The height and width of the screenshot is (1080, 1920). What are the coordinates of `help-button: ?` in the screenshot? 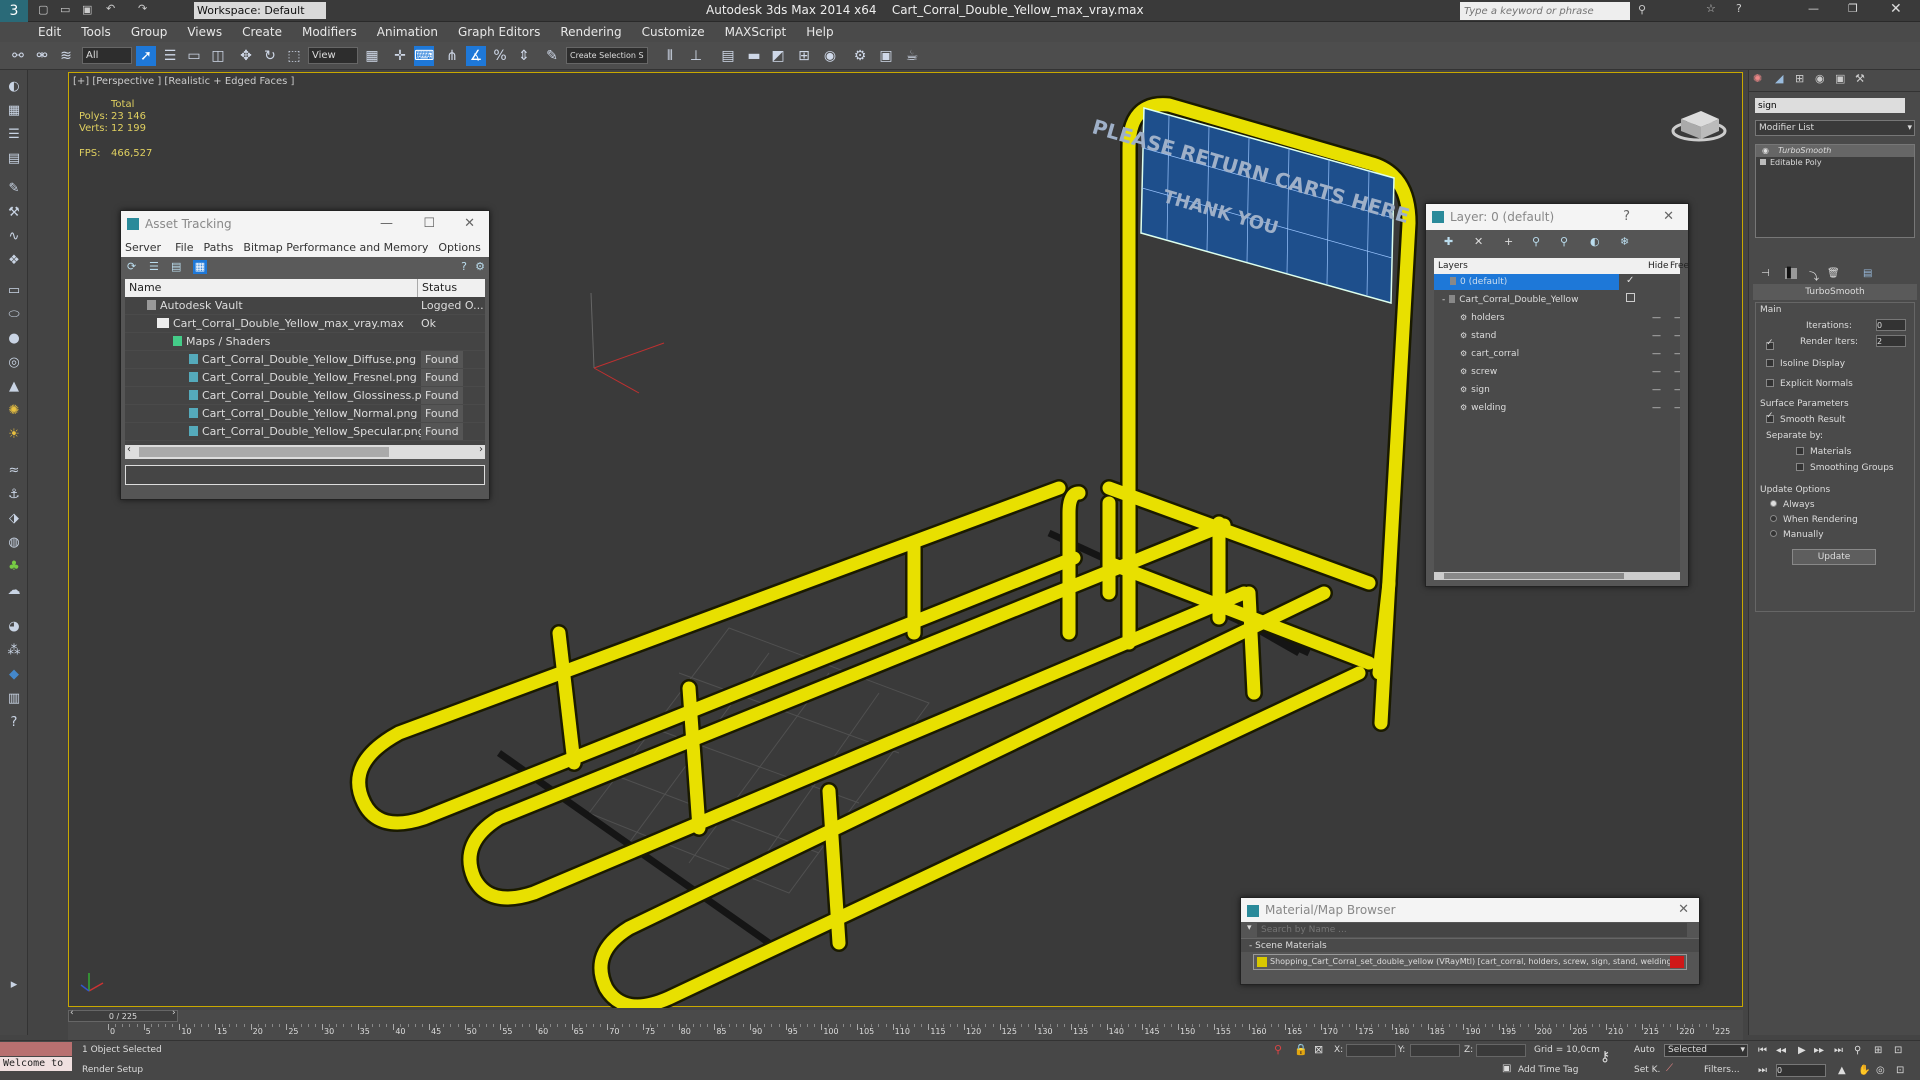 It's located at (1626, 217).